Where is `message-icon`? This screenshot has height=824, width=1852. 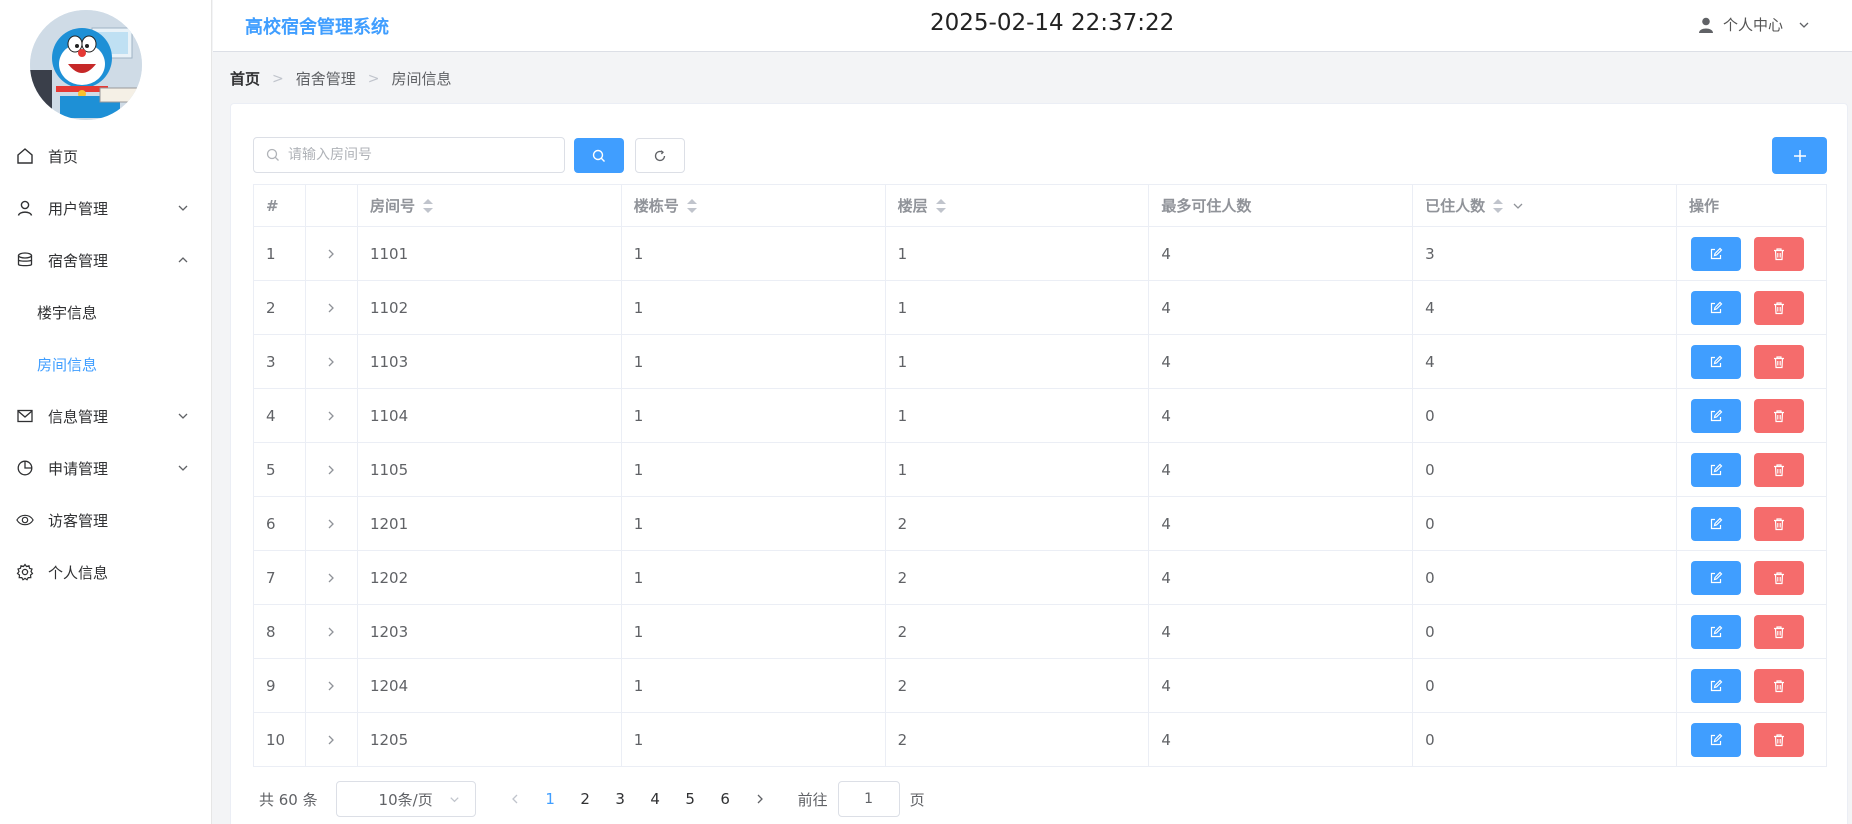
message-icon is located at coordinates (25, 416).